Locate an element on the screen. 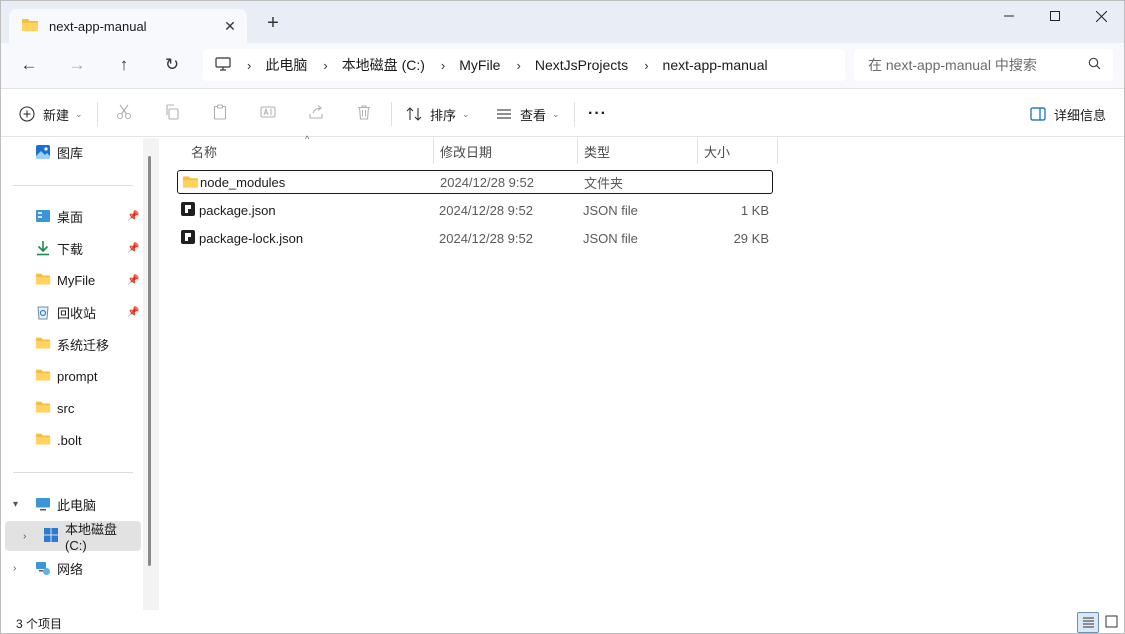 The image size is (1125, 634). details-view-icon is located at coordinates (1088, 623).